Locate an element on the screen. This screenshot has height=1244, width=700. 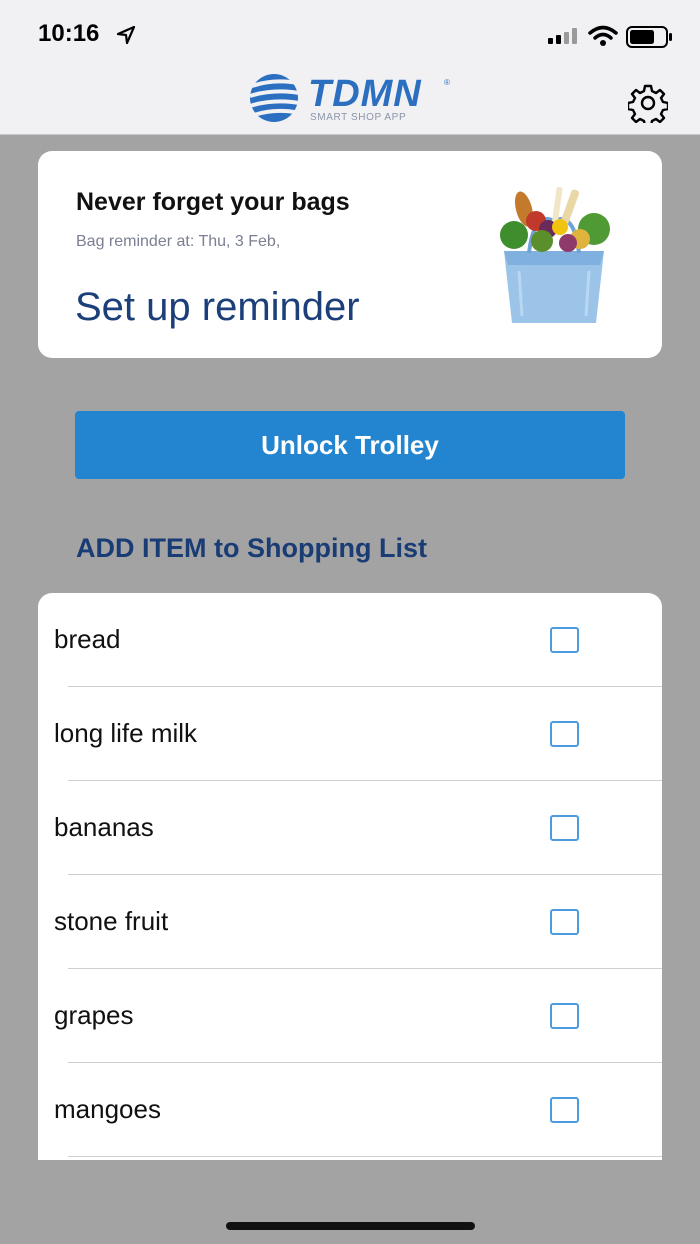
list-item: long life milk is located at coordinates (350, 734).